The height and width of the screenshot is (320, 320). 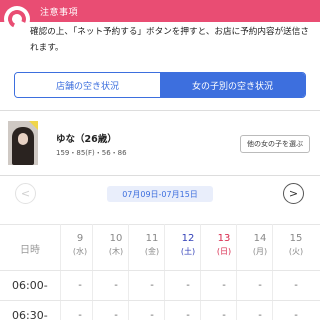 I want to click on chevron-left-icon: <, so click(x=25, y=193).